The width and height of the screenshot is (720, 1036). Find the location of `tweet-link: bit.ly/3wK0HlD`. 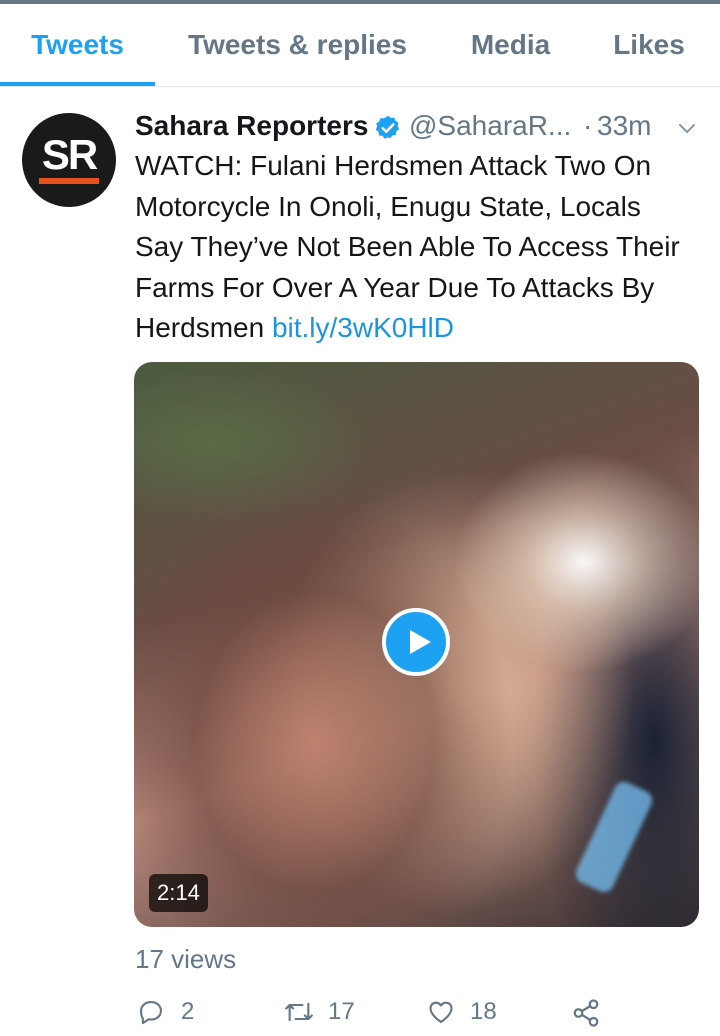

tweet-link: bit.ly/3wK0HlD is located at coordinates (363, 327).